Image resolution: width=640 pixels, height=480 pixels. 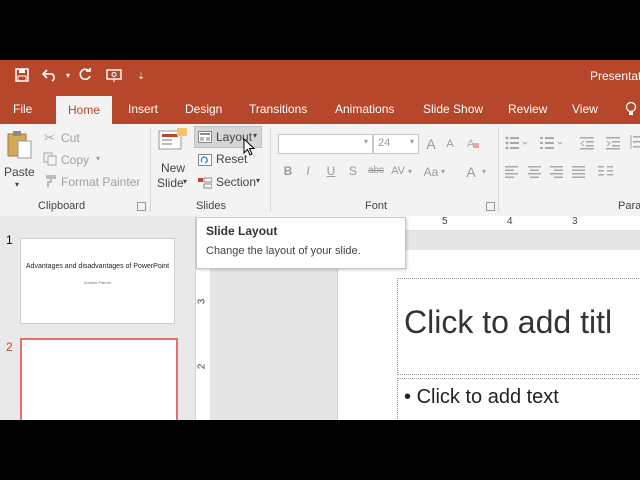 What do you see at coordinates (143, 109) in the screenshot?
I see `tab-insert: Insert` at bounding box center [143, 109].